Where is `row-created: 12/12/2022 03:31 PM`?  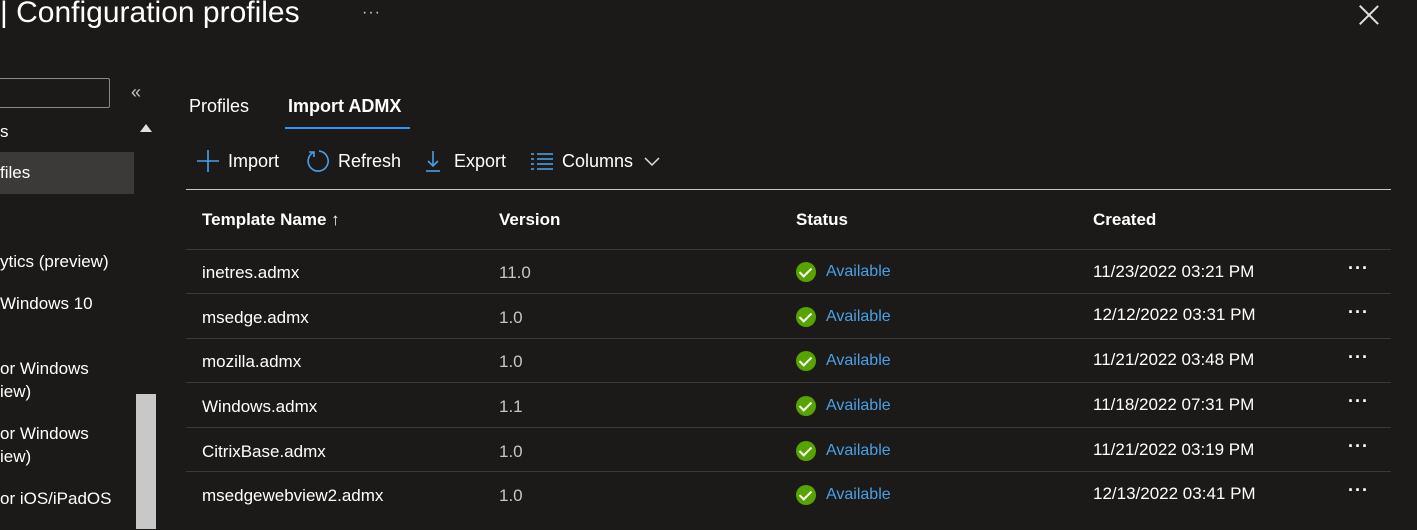
row-created: 12/12/2022 03:31 PM is located at coordinates (1174, 314).